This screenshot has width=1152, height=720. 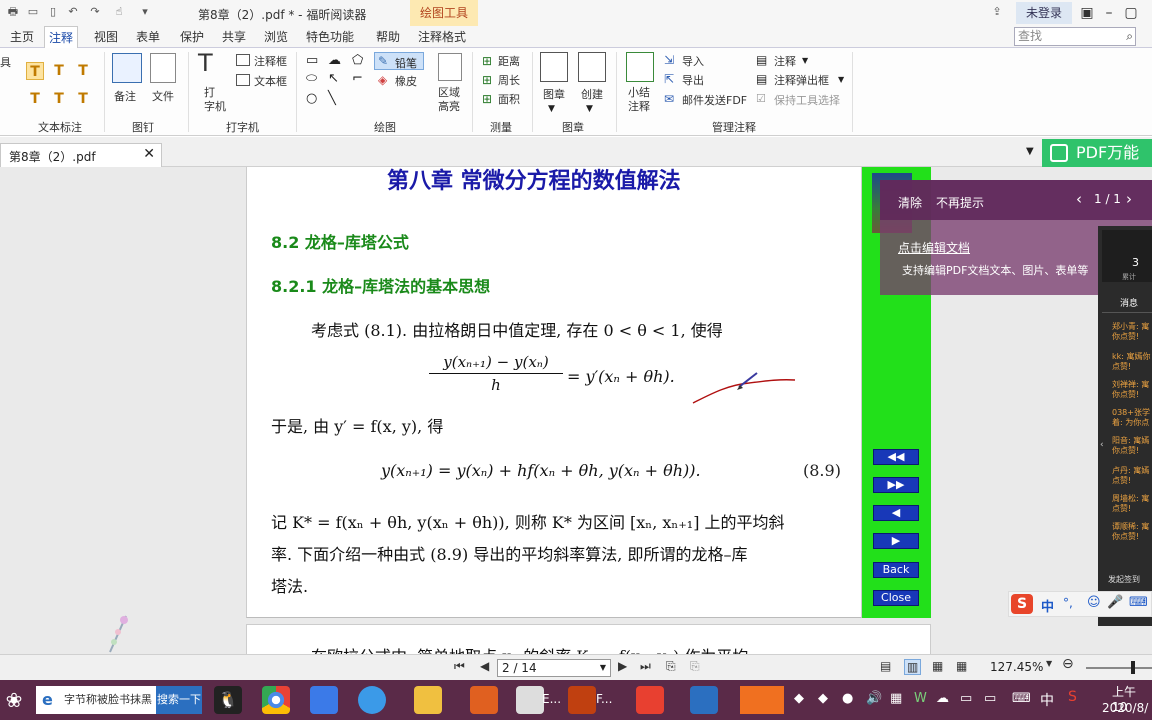 I want to click on popup-clear-button: 清除, so click(x=910, y=202).